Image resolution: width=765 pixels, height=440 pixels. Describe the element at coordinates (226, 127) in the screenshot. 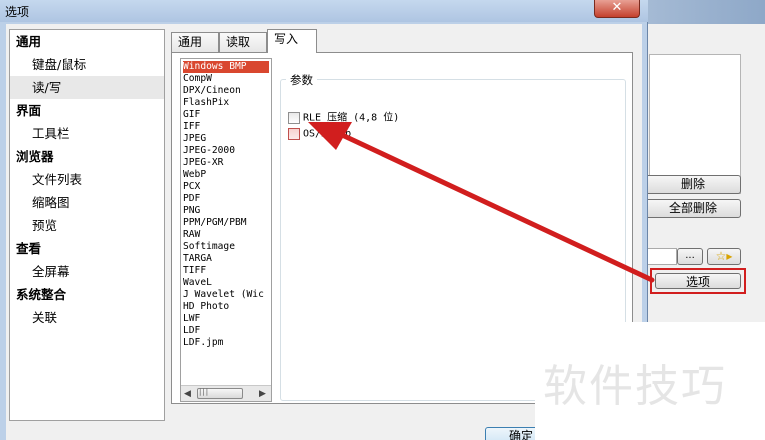

I see `format-list-item: IFF` at that location.